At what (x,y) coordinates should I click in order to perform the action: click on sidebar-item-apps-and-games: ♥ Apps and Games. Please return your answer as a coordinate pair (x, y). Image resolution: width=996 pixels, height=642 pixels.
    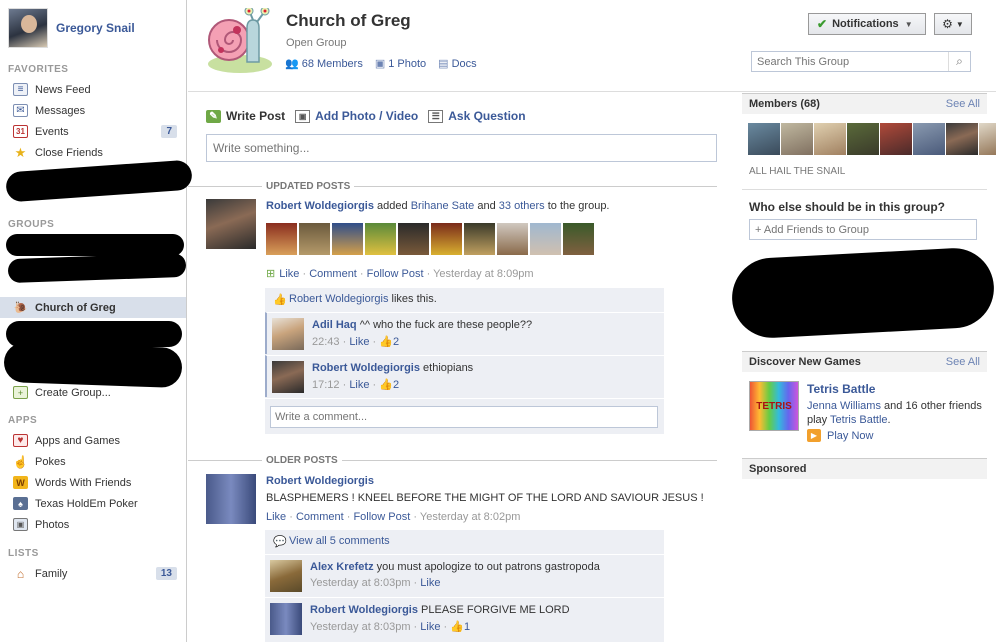
    Looking at the image, I should click on (93, 440).